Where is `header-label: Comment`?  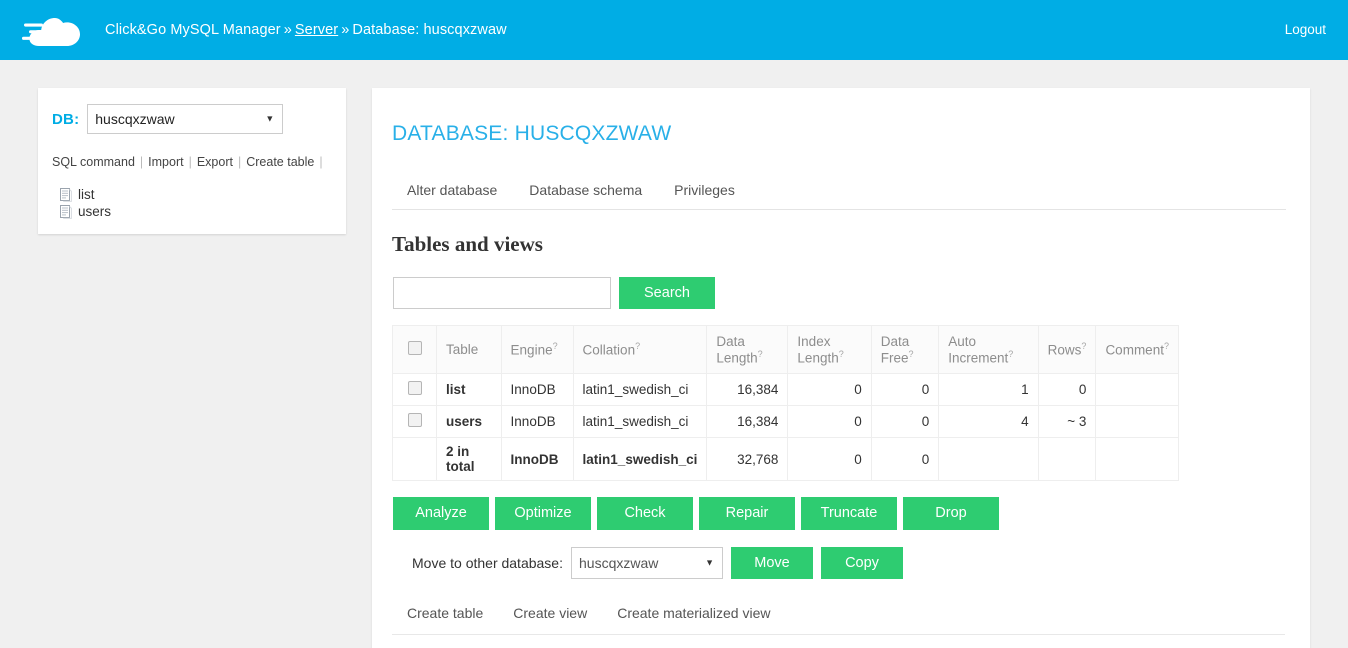 header-label: Comment is located at coordinates (1134, 350).